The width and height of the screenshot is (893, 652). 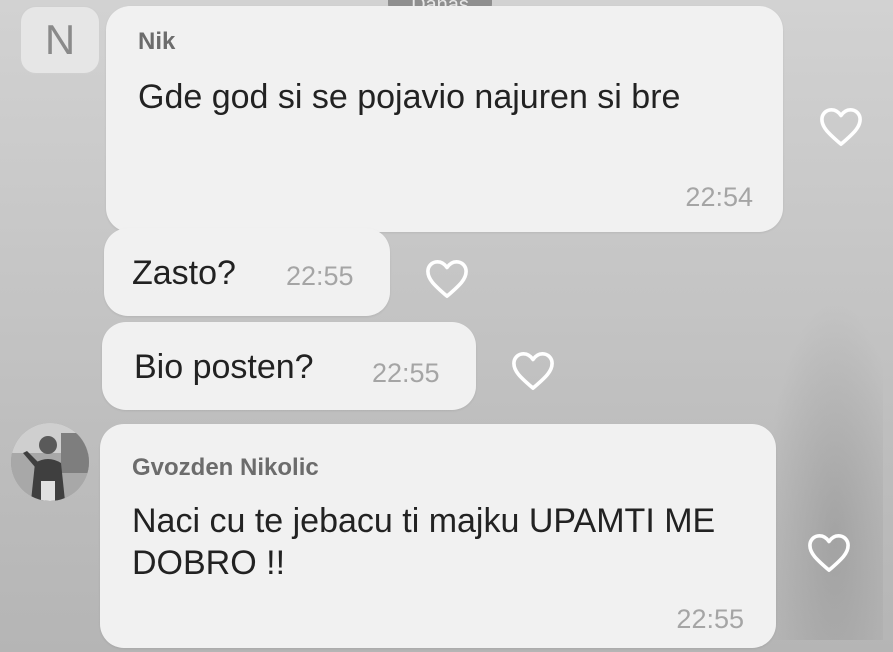 I want to click on message-text: Bio posten?, so click(x=224, y=367).